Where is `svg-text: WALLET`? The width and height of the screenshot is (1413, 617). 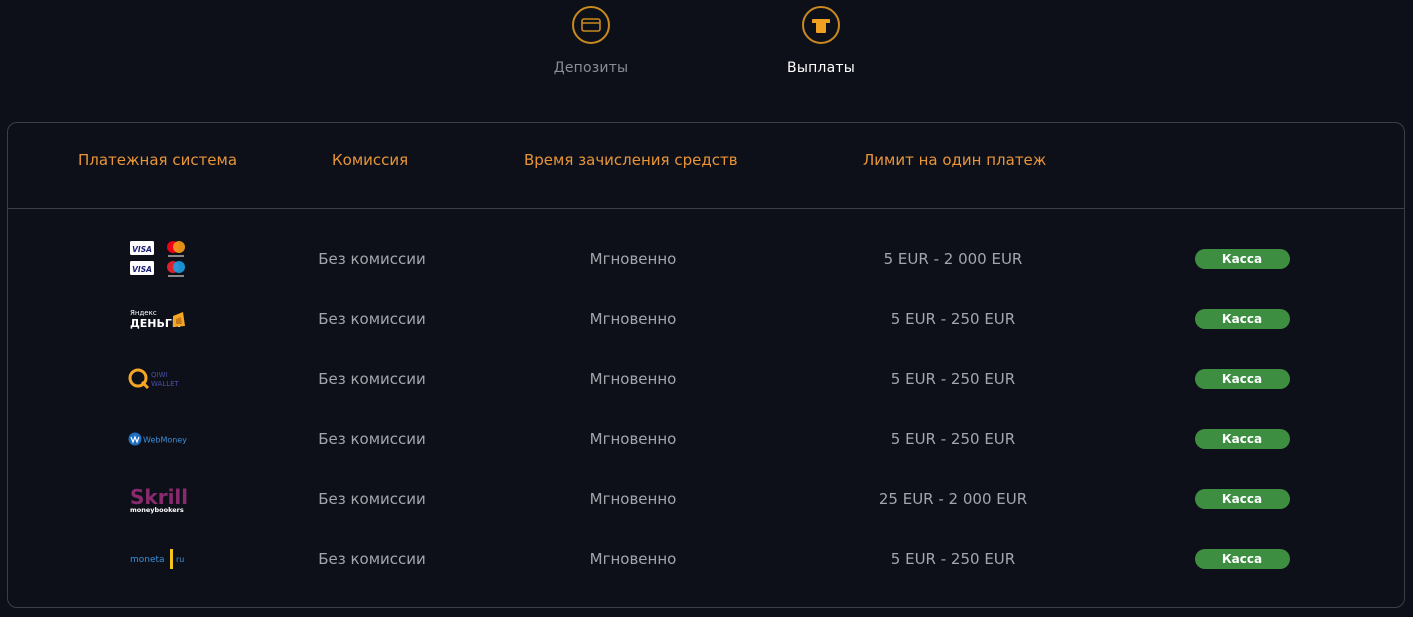 svg-text: WALLET is located at coordinates (165, 384).